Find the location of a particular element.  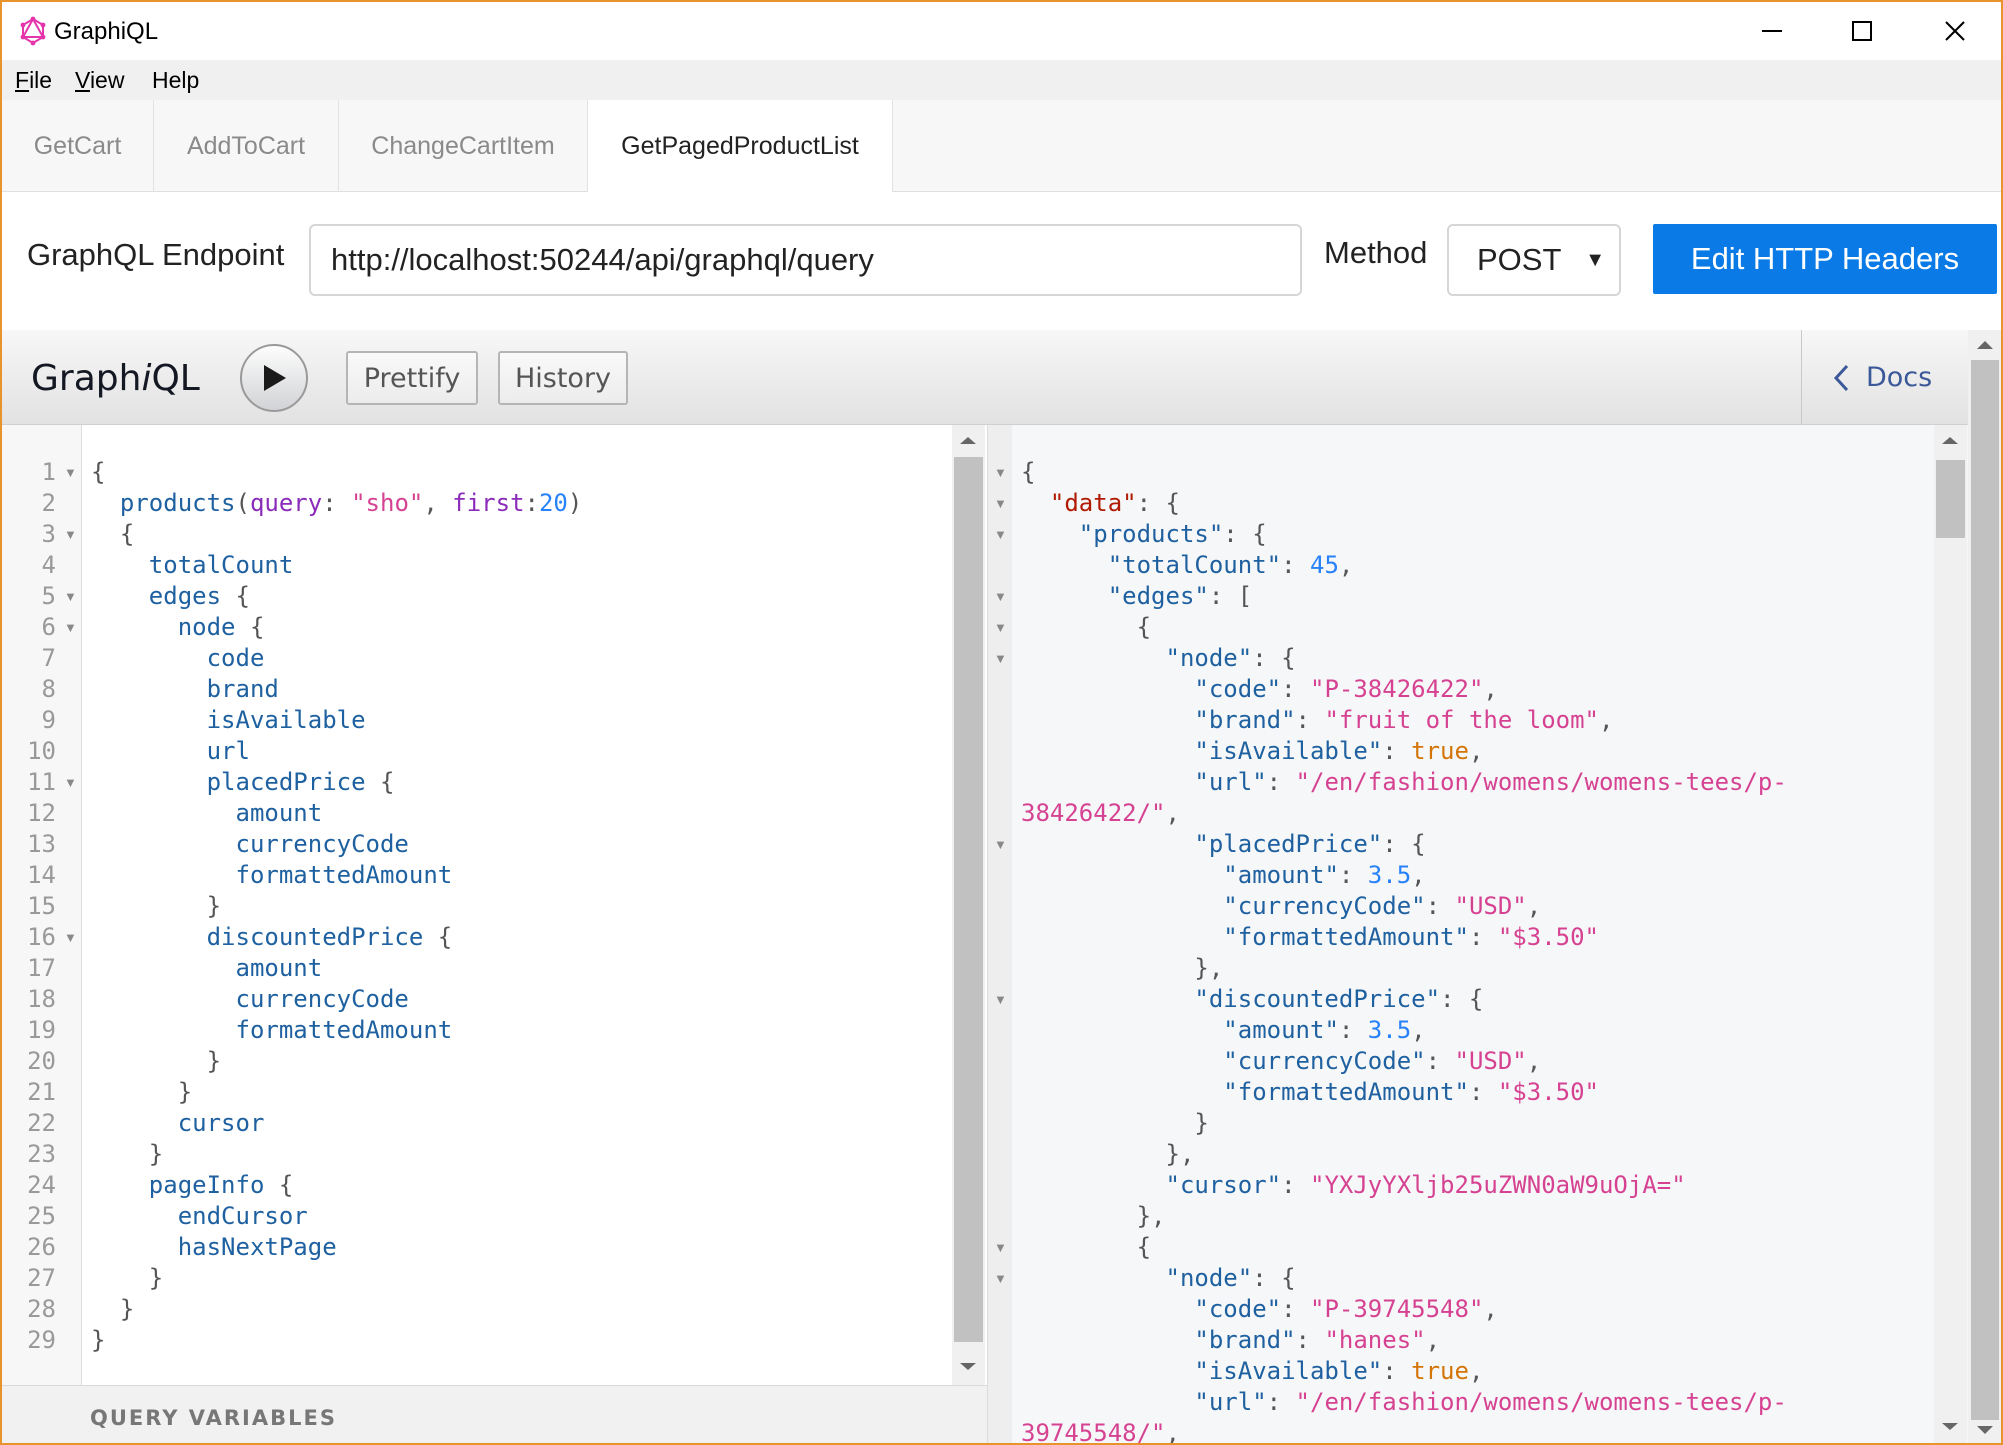

close-button is located at coordinates (1955, 31).